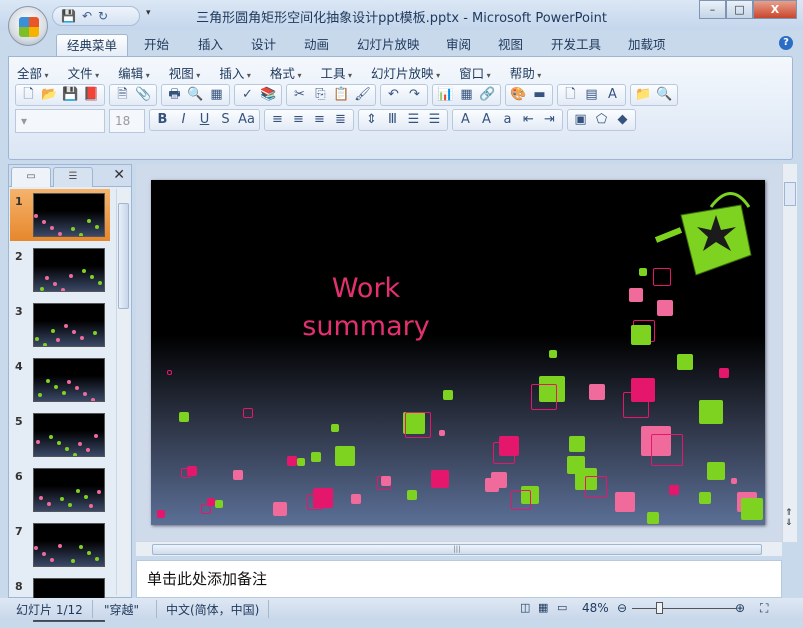 The height and width of the screenshot is (628, 803). I want to click on restore-button: □, so click(739, 9).